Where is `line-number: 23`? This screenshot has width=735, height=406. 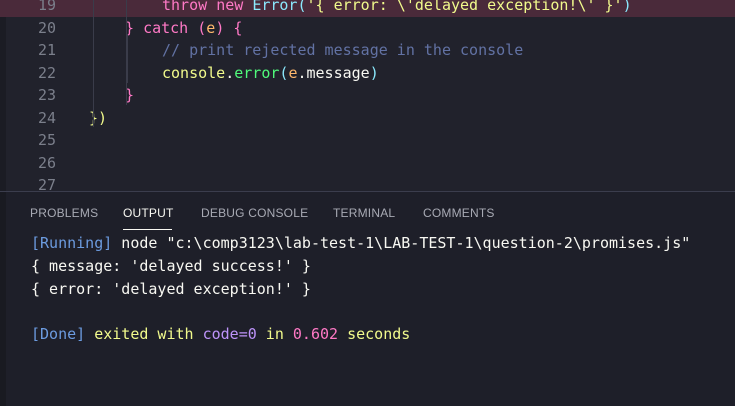
line-number: 23 is located at coordinates (46, 95).